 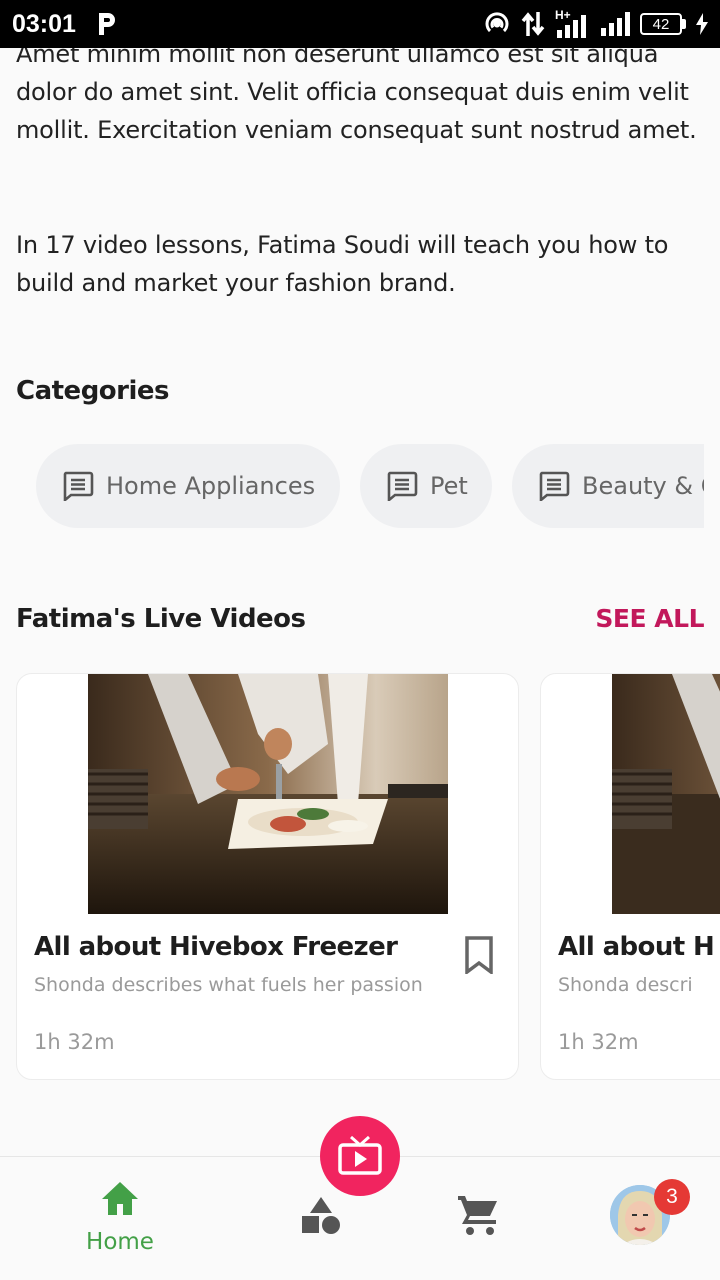 What do you see at coordinates (500, 1218) in the screenshot?
I see `nav-cart` at bounding box center [500, 1218].